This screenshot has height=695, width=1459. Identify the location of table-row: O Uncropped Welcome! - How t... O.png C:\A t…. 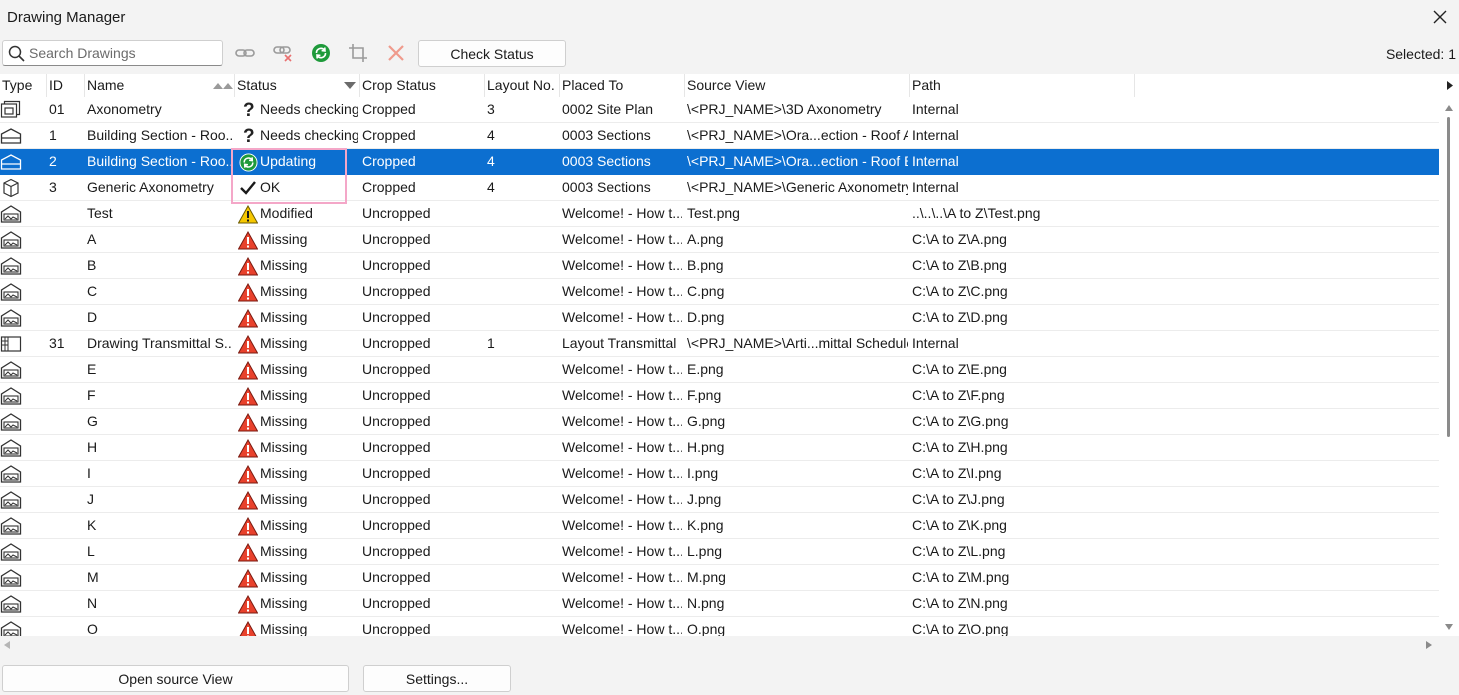
(719, 626).